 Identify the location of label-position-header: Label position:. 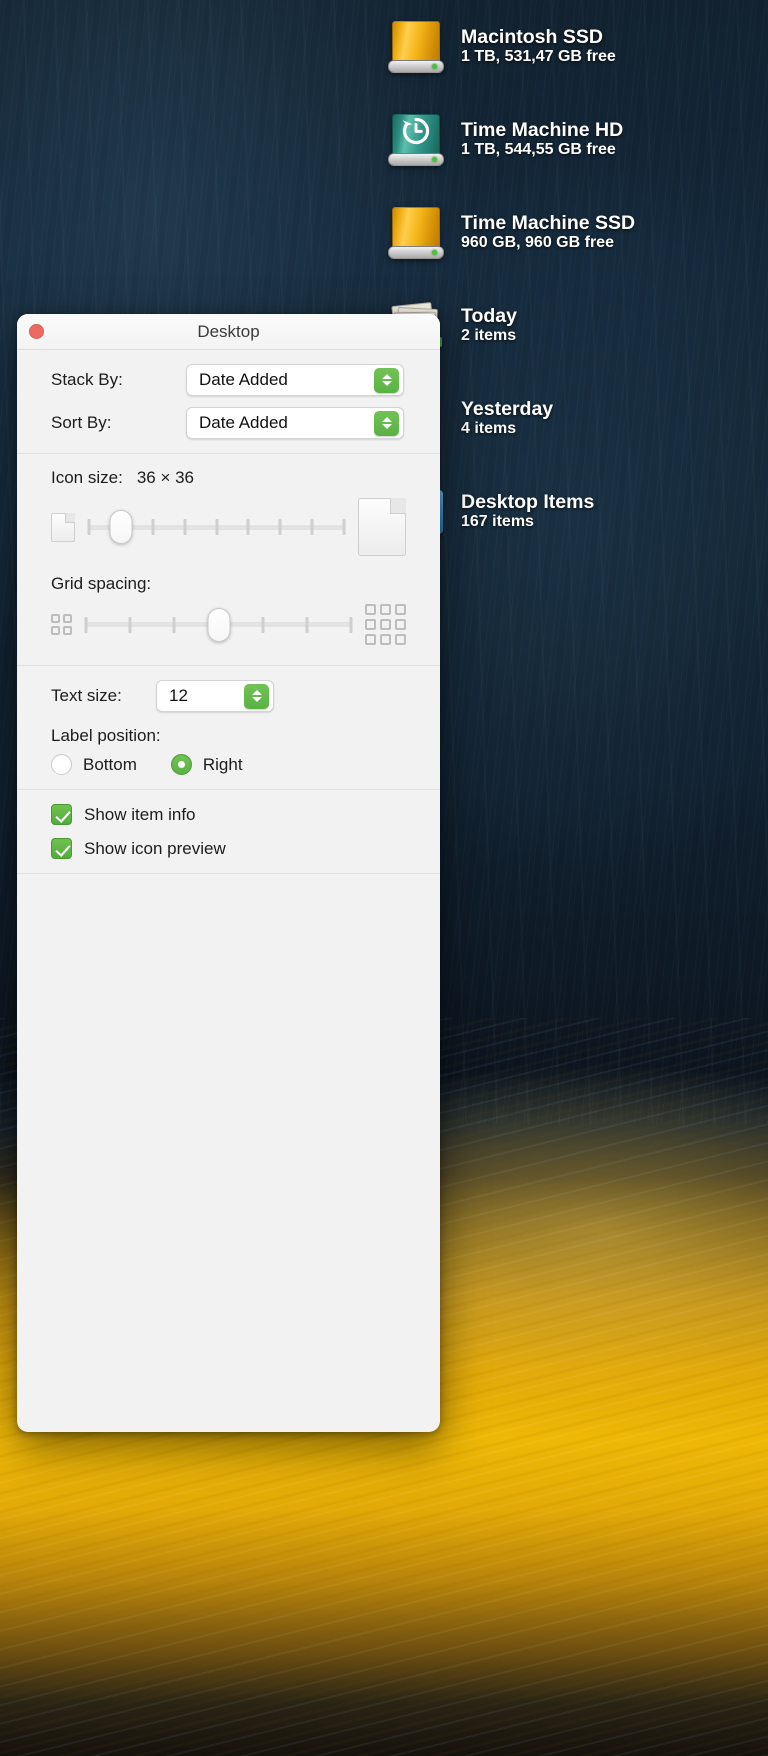
(228, 736).